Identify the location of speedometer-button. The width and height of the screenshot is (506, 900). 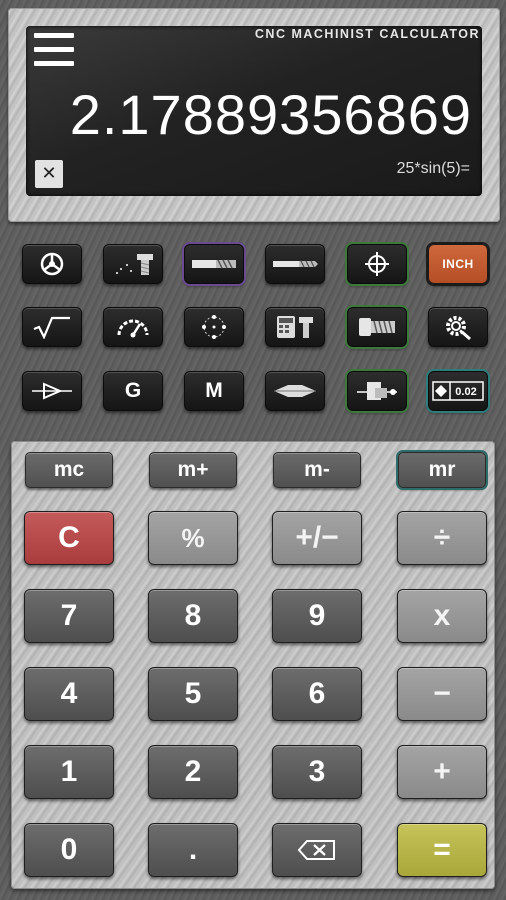
(133, 327).